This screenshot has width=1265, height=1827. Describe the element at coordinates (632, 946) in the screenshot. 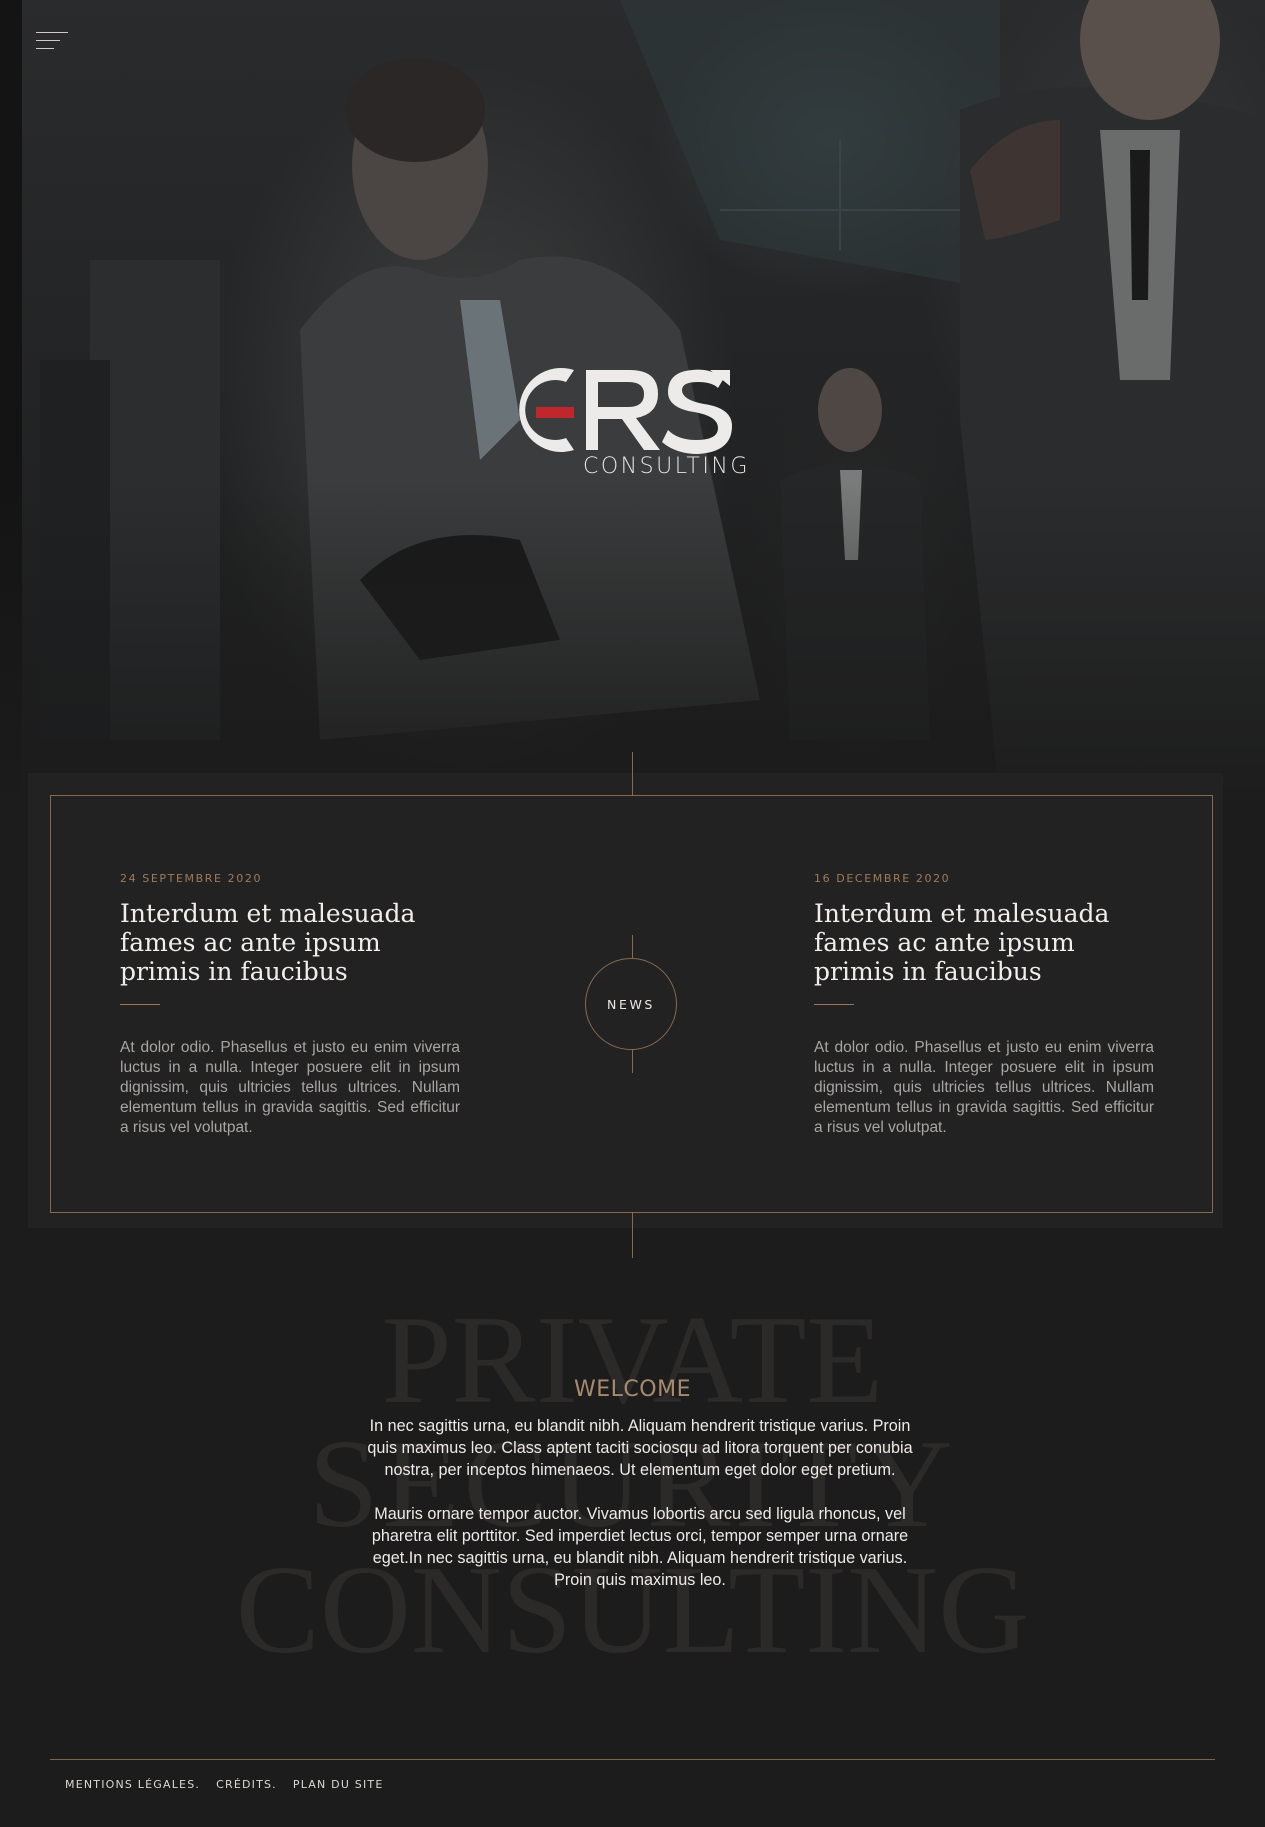

I see `divider-line-badge-top` at that location.